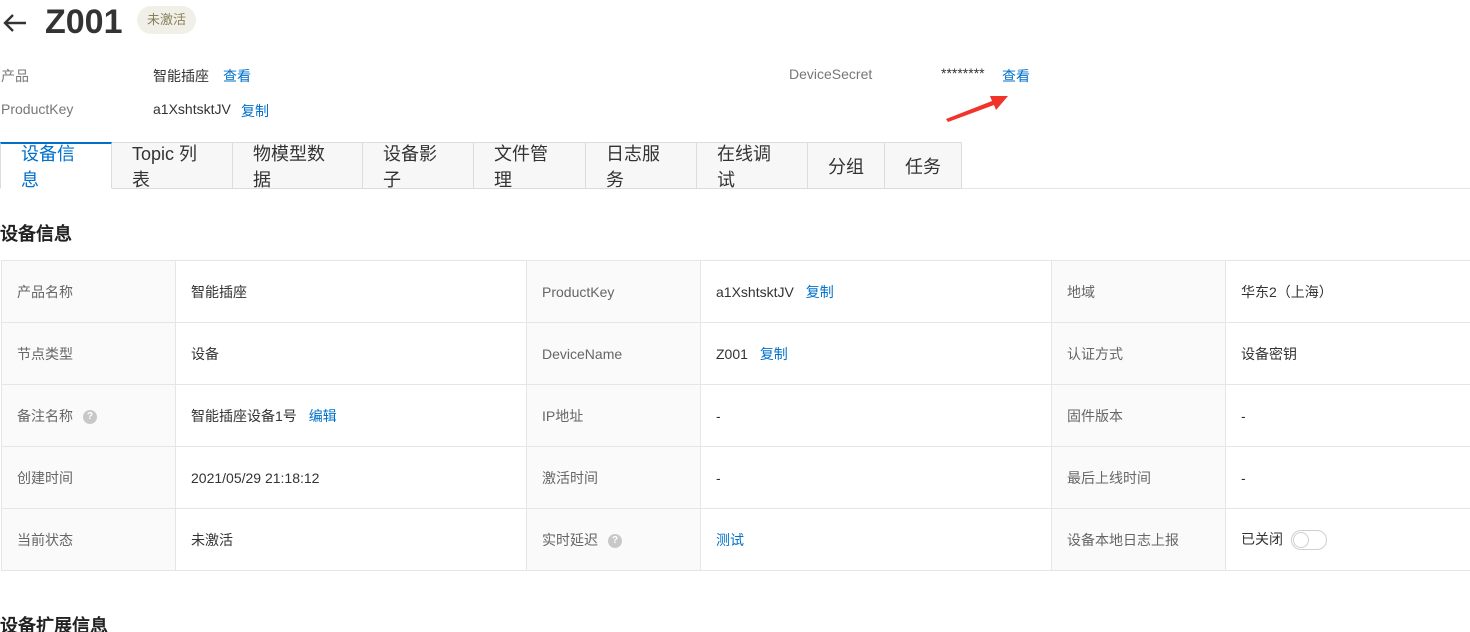 The image size is (1470, 632). Describe the element at coordinates (351, 415) in the screenshot. I see `remark-name-value: 智能插座设备1号 编辑` at that location.